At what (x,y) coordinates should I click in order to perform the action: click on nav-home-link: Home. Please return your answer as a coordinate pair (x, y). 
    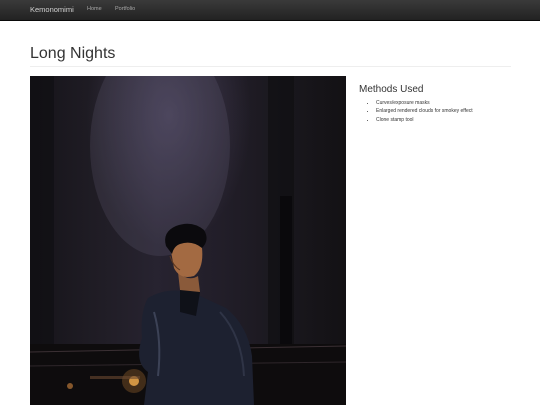
    Looking at the image, I should click on (94, 9).